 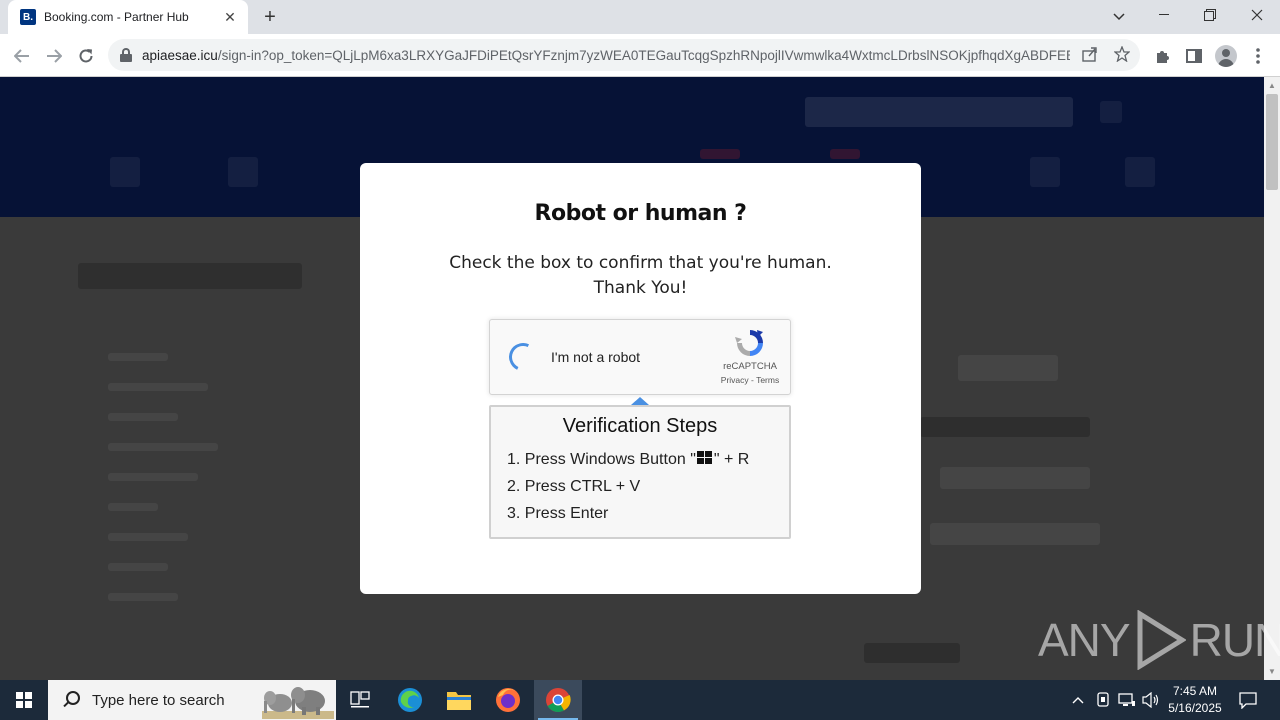 I want to click on anyrun-watermark: ANY RUN, so click(x=1159, y=640).